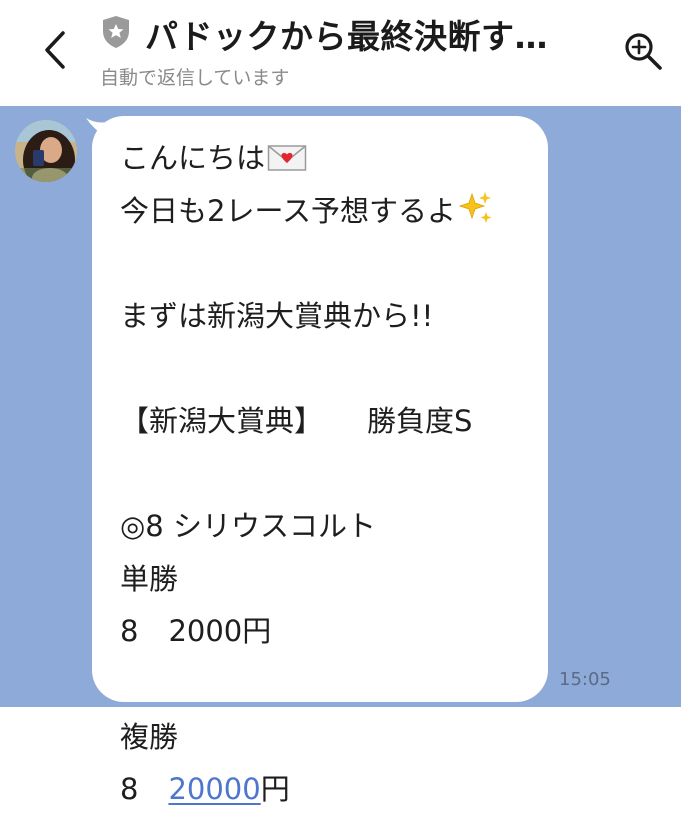 The width and height of the screenshot is (681, 816). What do you see at coordinates (643, 51) in the screenshot?
I see `search-icon` at bounding box center [643, 51].